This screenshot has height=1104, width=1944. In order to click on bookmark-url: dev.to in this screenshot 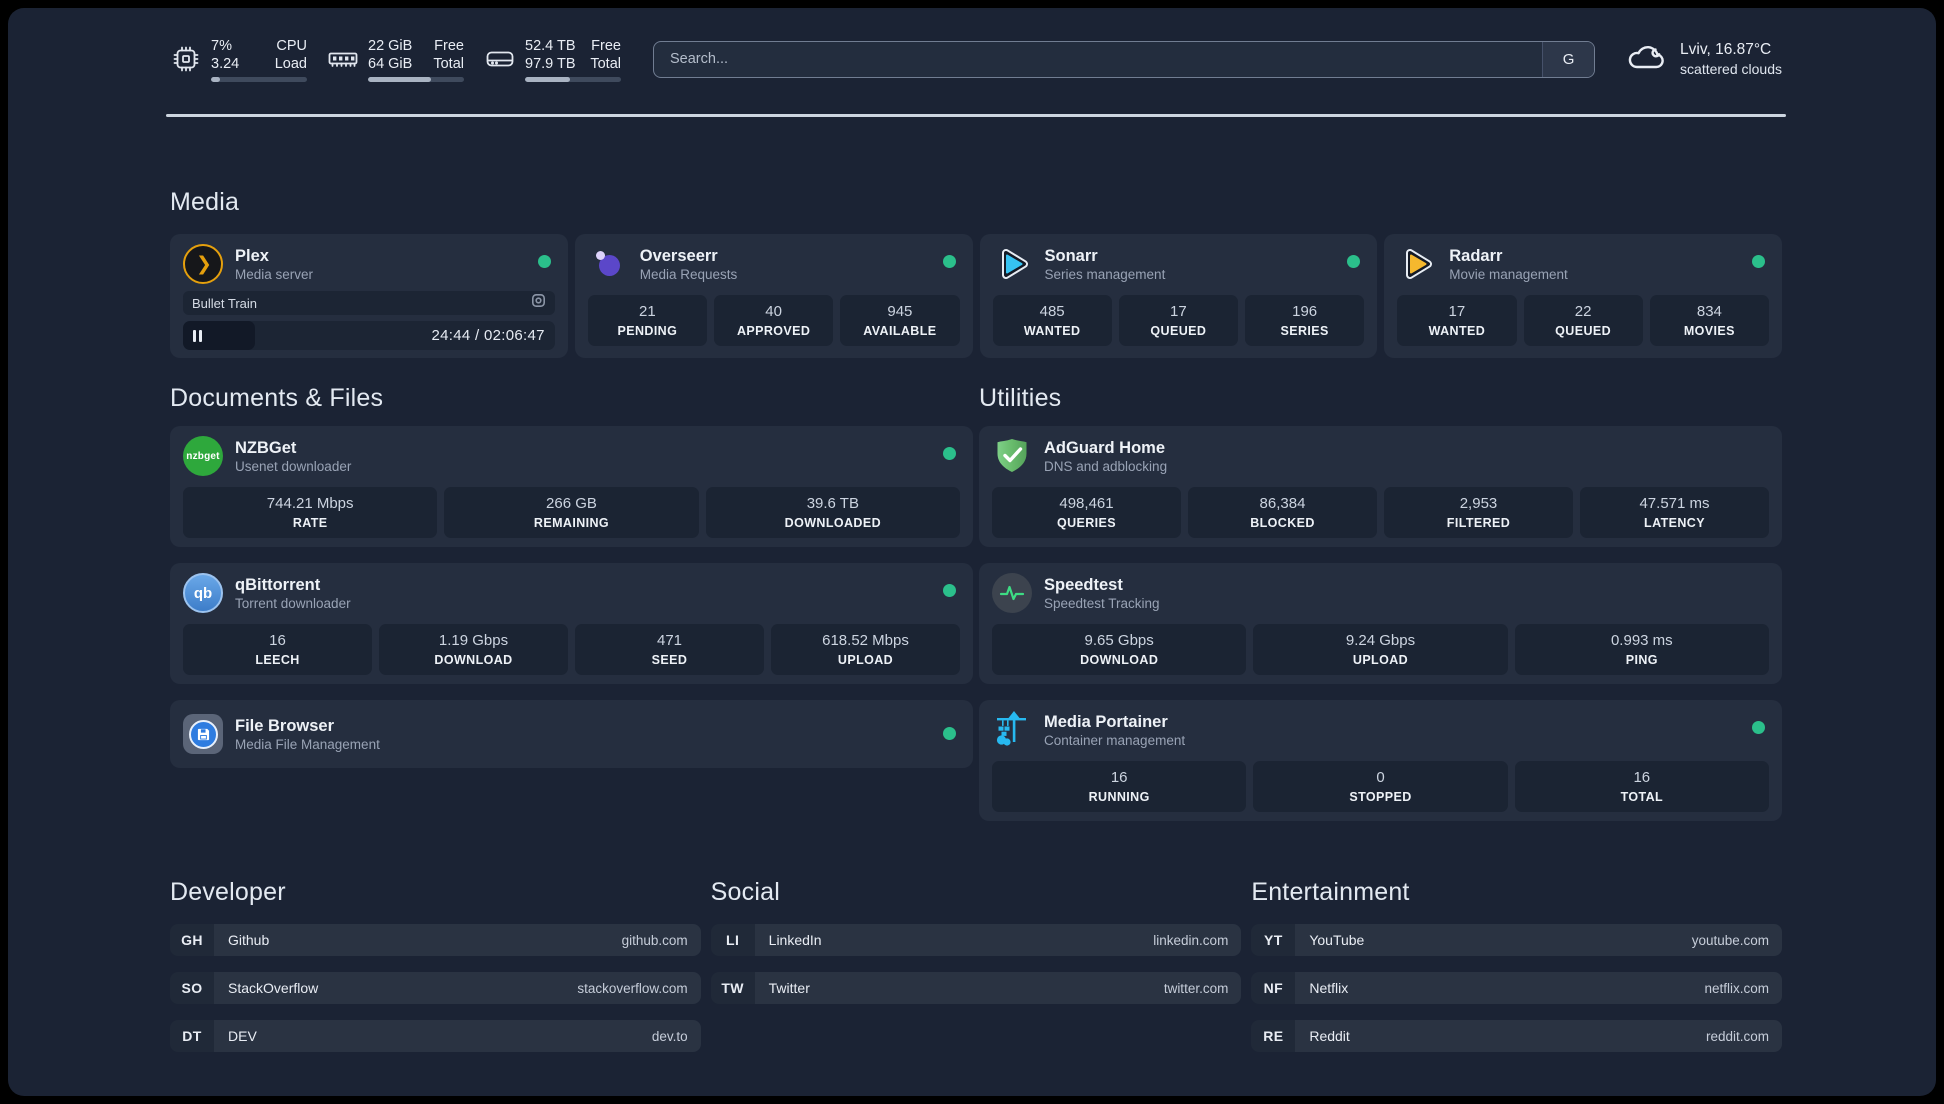, I will do `click(669, 1036)`.